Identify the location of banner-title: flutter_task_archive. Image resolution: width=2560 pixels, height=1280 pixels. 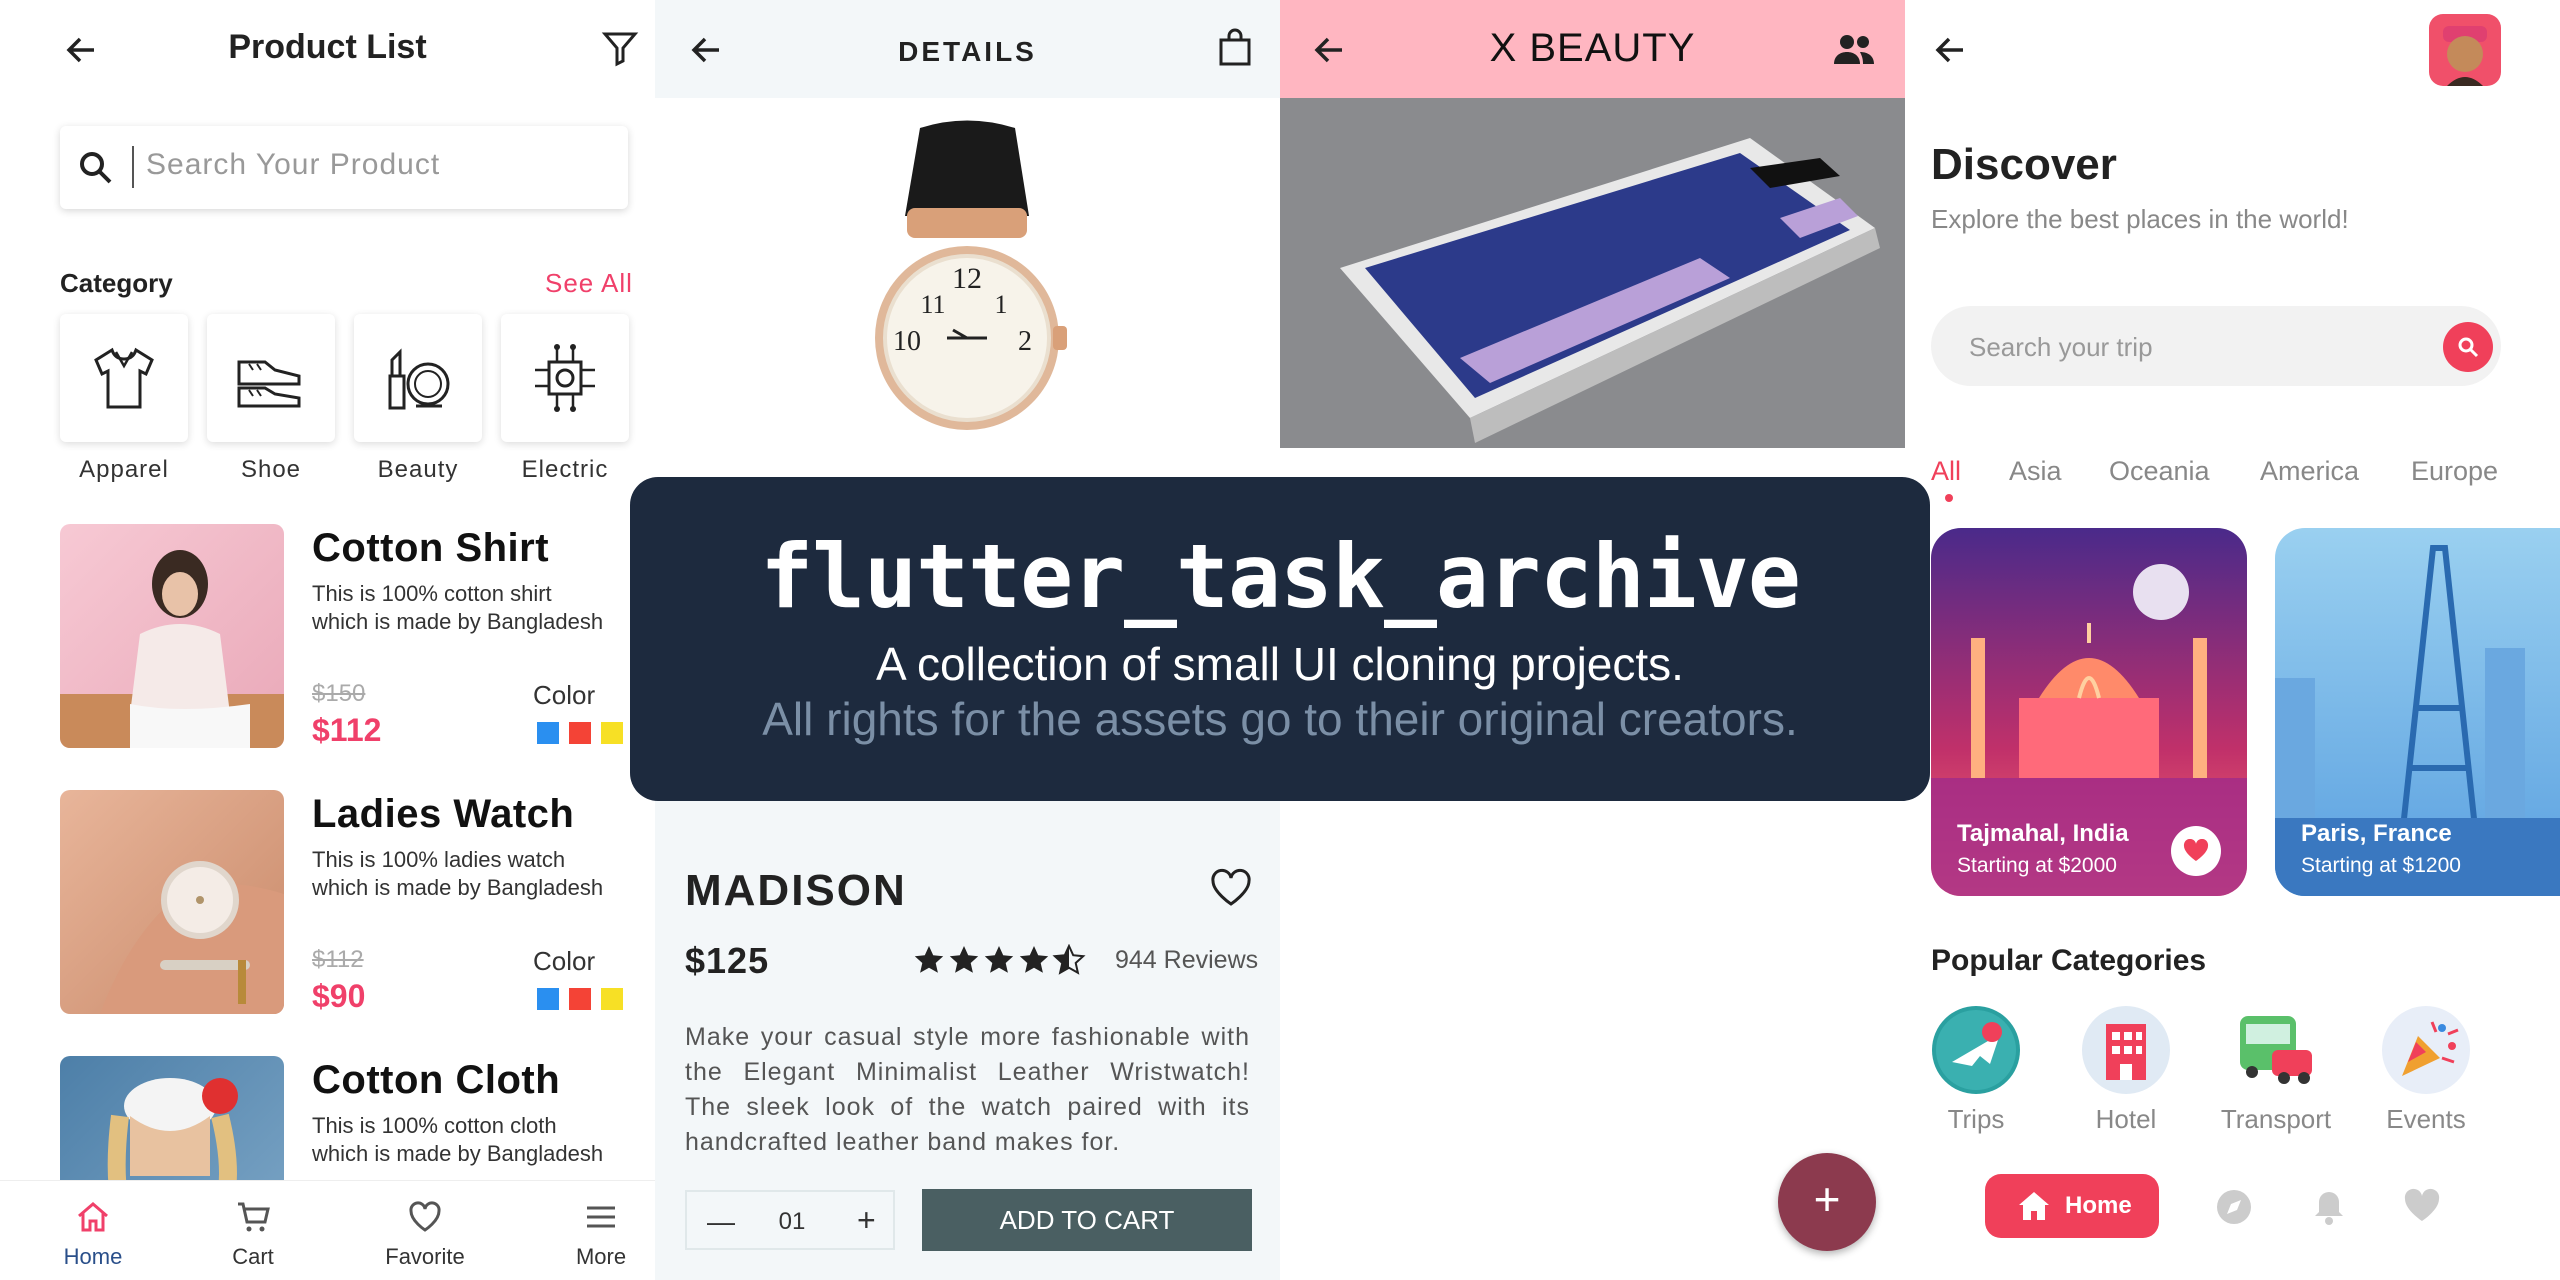
(1280, 576).